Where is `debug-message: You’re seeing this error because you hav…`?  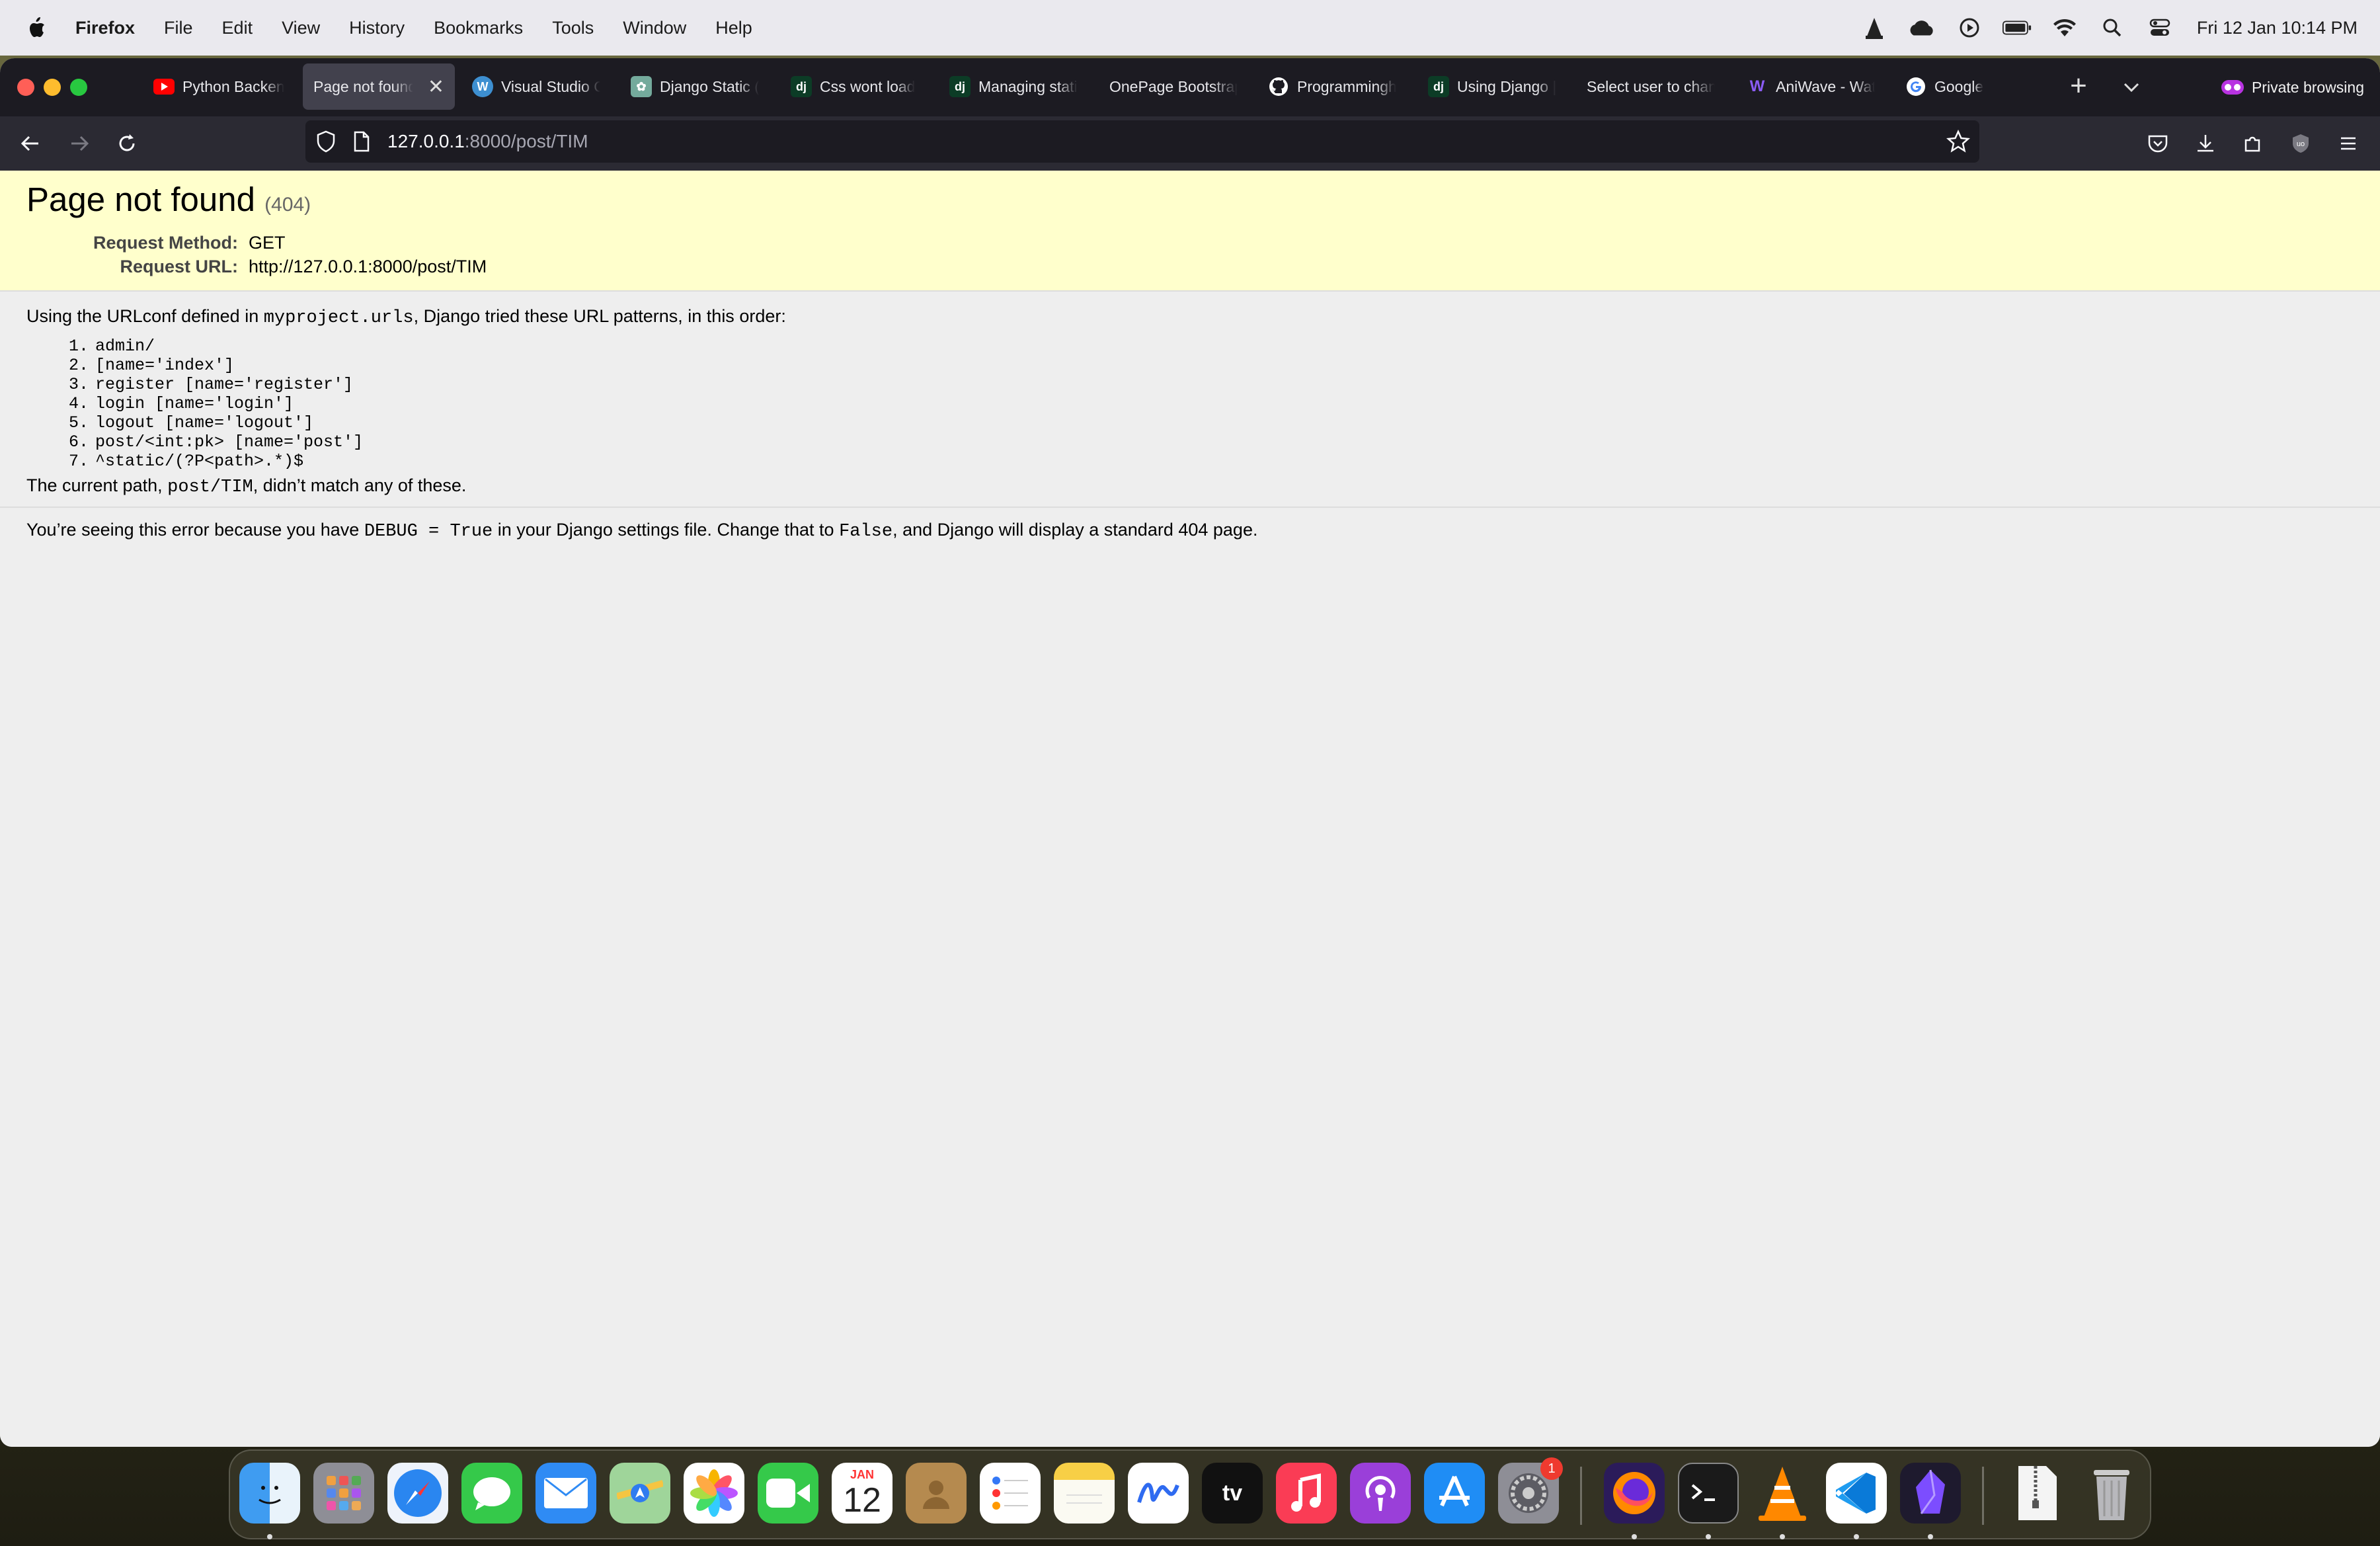 debug-message: You’re seeing this error because you hav… is located at coordinates (642, 531).